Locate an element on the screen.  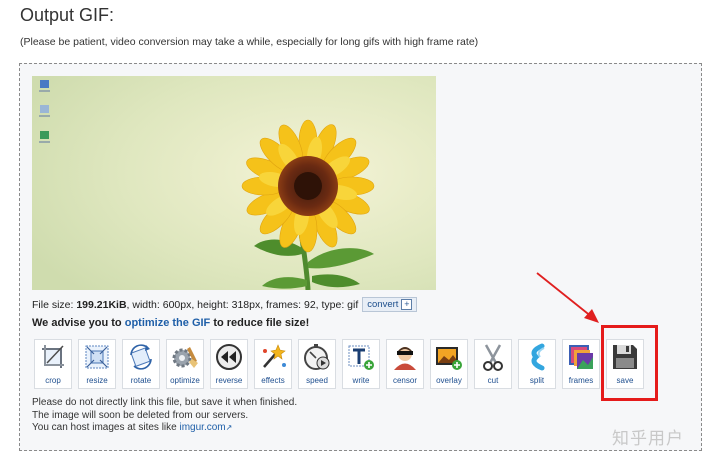
censor-face-icon is located at coordinates (405, 358).